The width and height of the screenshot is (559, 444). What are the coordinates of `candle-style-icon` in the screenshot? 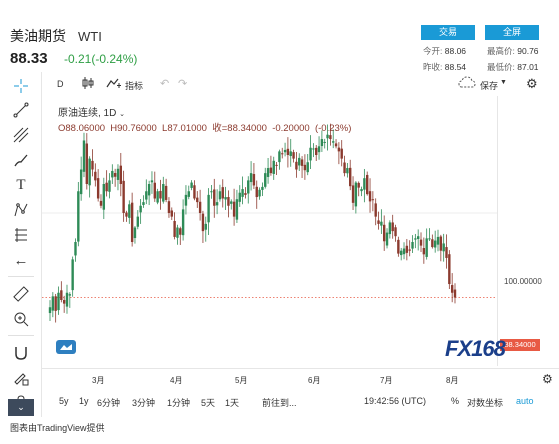 It's located at (88, 84).